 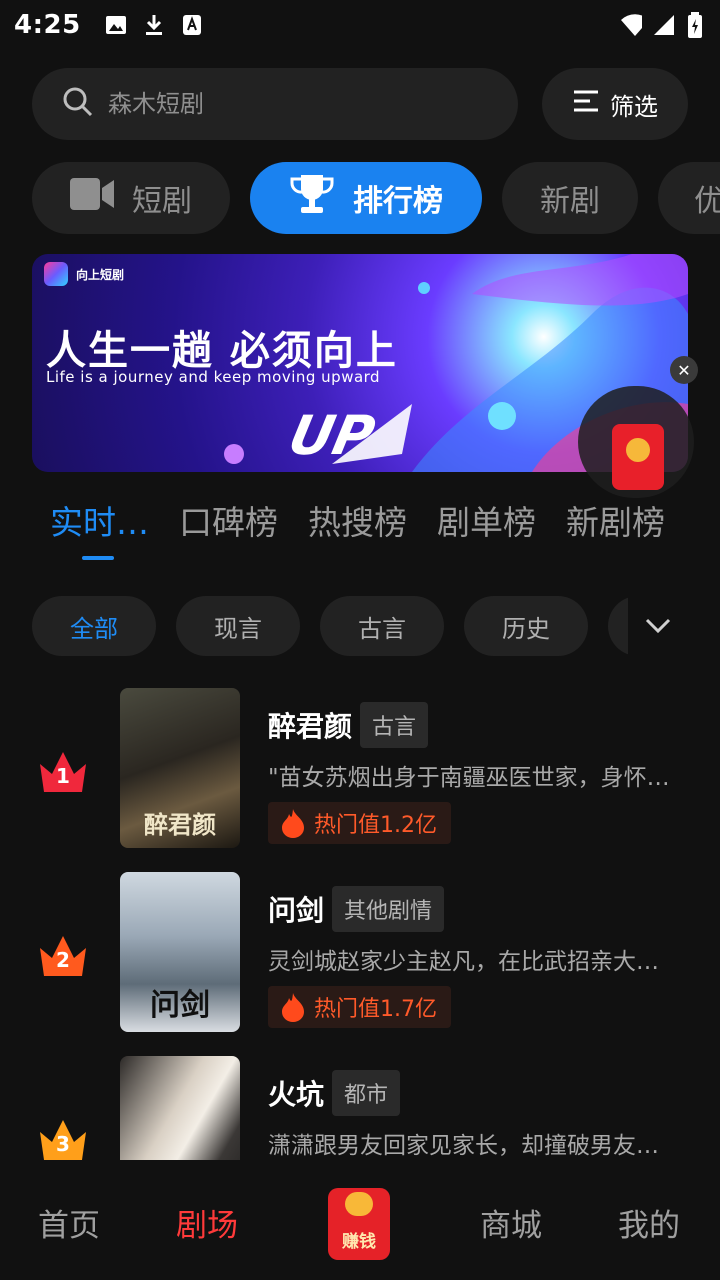 What do you see at coordinates (707, 201) in the screenshot?
I see `tab-premium-label: 优` at bounding box center [707, 201].